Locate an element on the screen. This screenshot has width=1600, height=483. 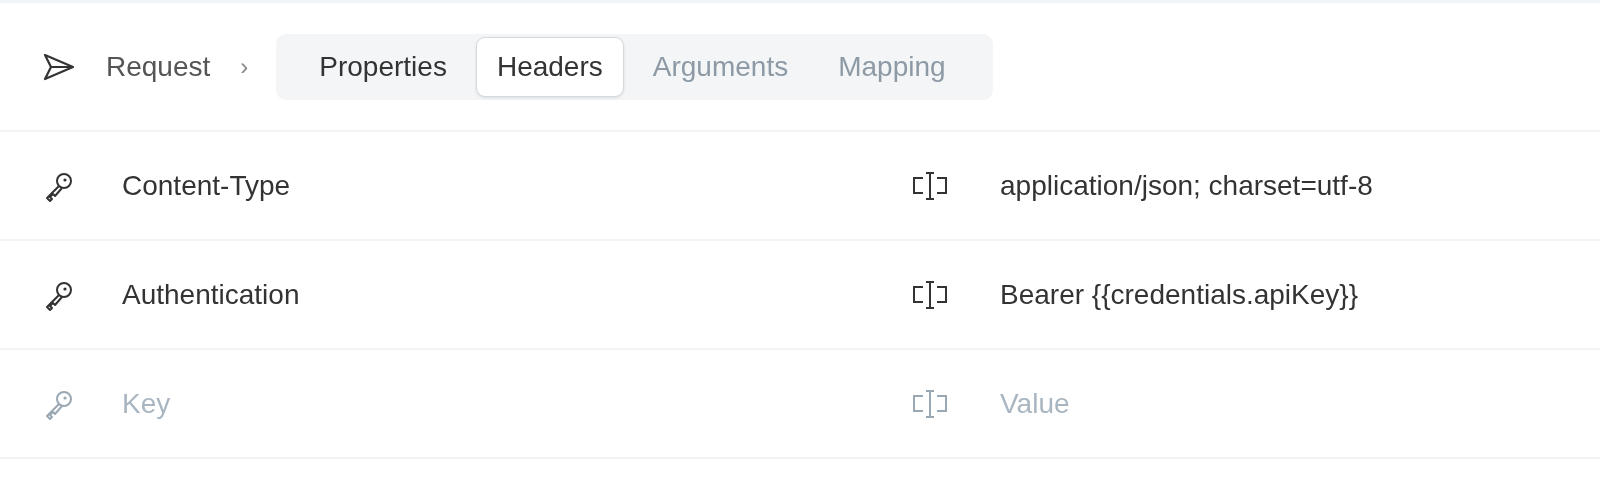
key-input: Key is located at coordinates (422, 403).